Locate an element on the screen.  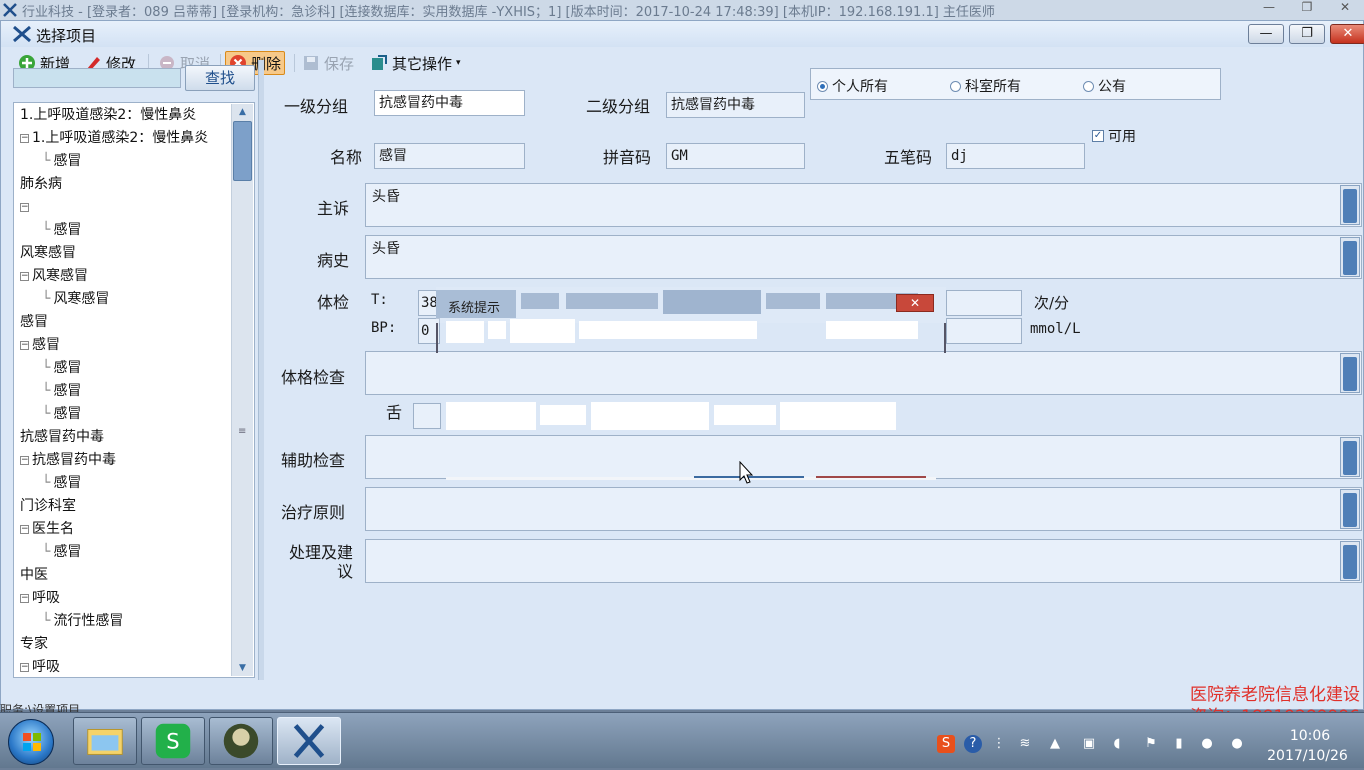
usb-icon: ▮ is located at coordinates (1179, 744).